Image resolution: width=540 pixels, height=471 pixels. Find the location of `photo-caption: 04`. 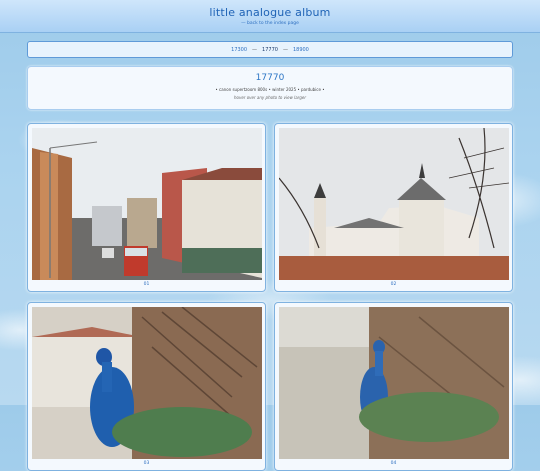

photo-caption: 04 is located at coordinates (393, 463).